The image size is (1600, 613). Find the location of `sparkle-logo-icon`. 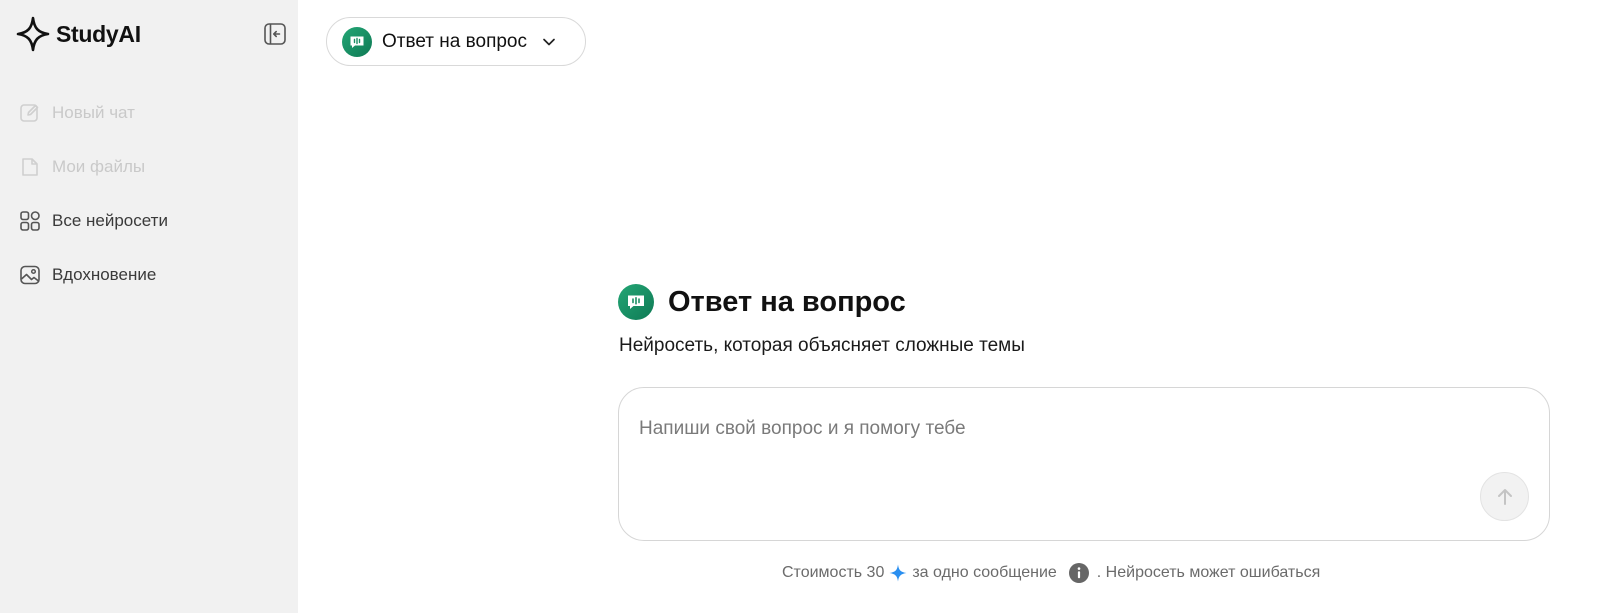

sparkle-logo-icon is located at coordinates (33, 34).